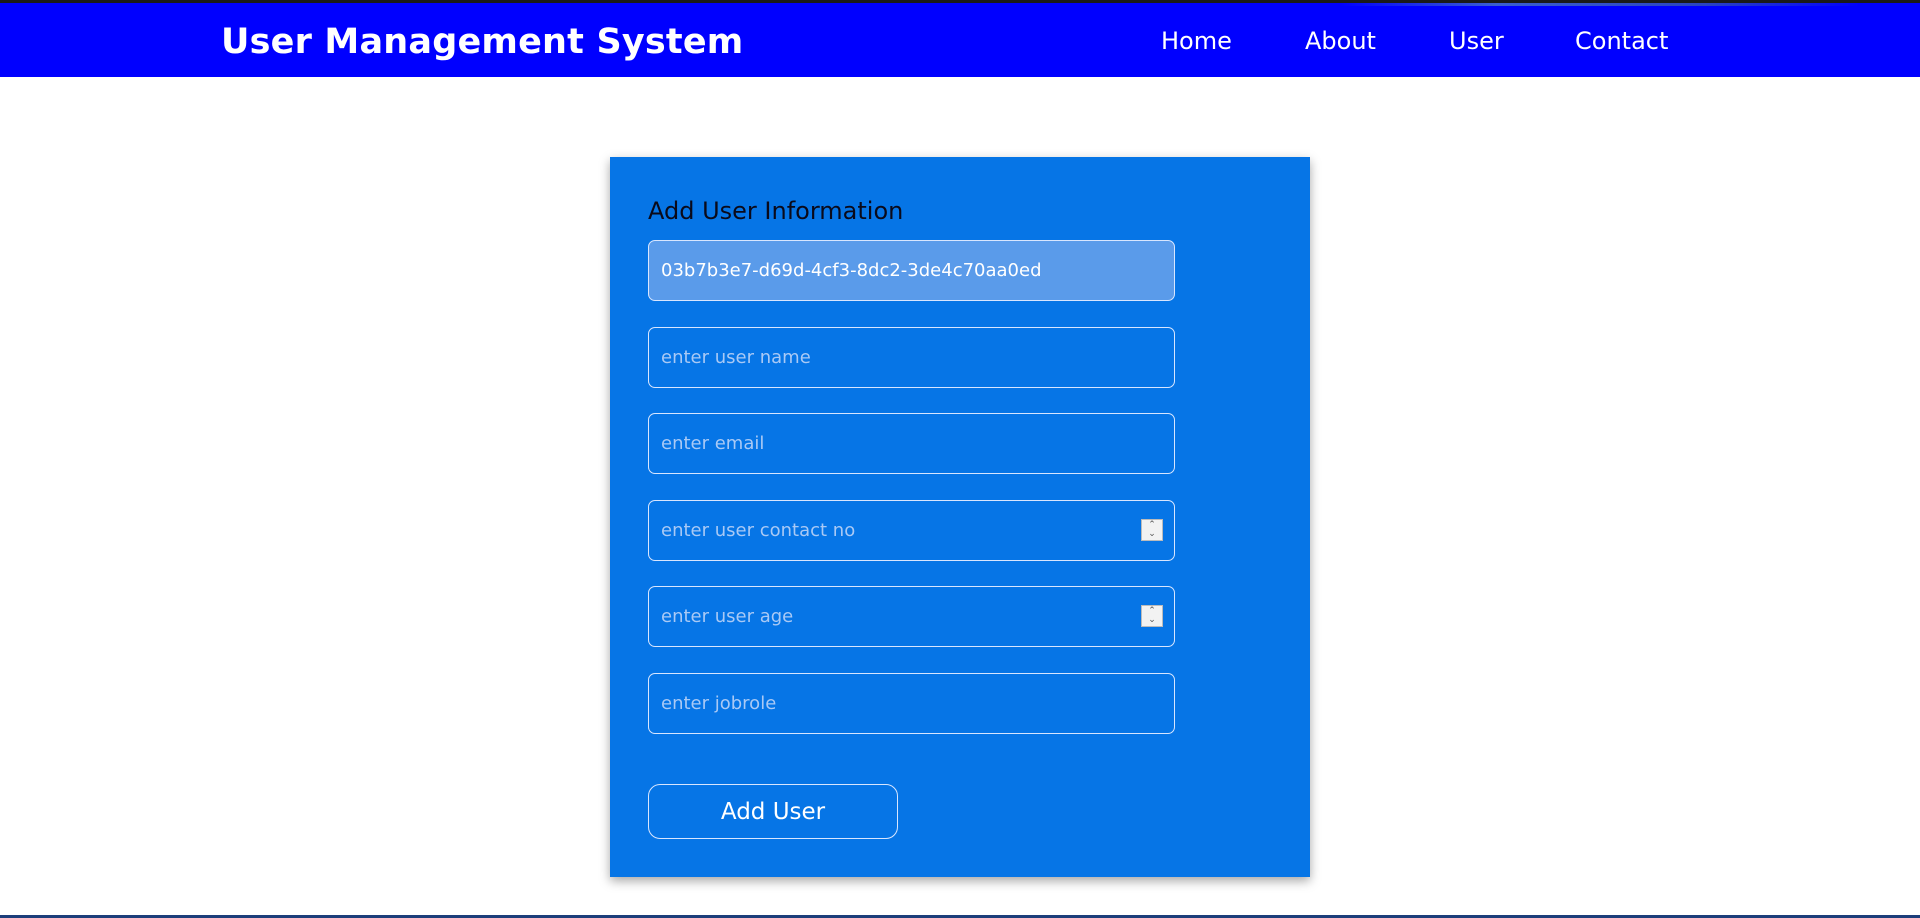 This screenshot has width=1920, height=918. I want to click on navbar-decoration, so click(1600, 4).